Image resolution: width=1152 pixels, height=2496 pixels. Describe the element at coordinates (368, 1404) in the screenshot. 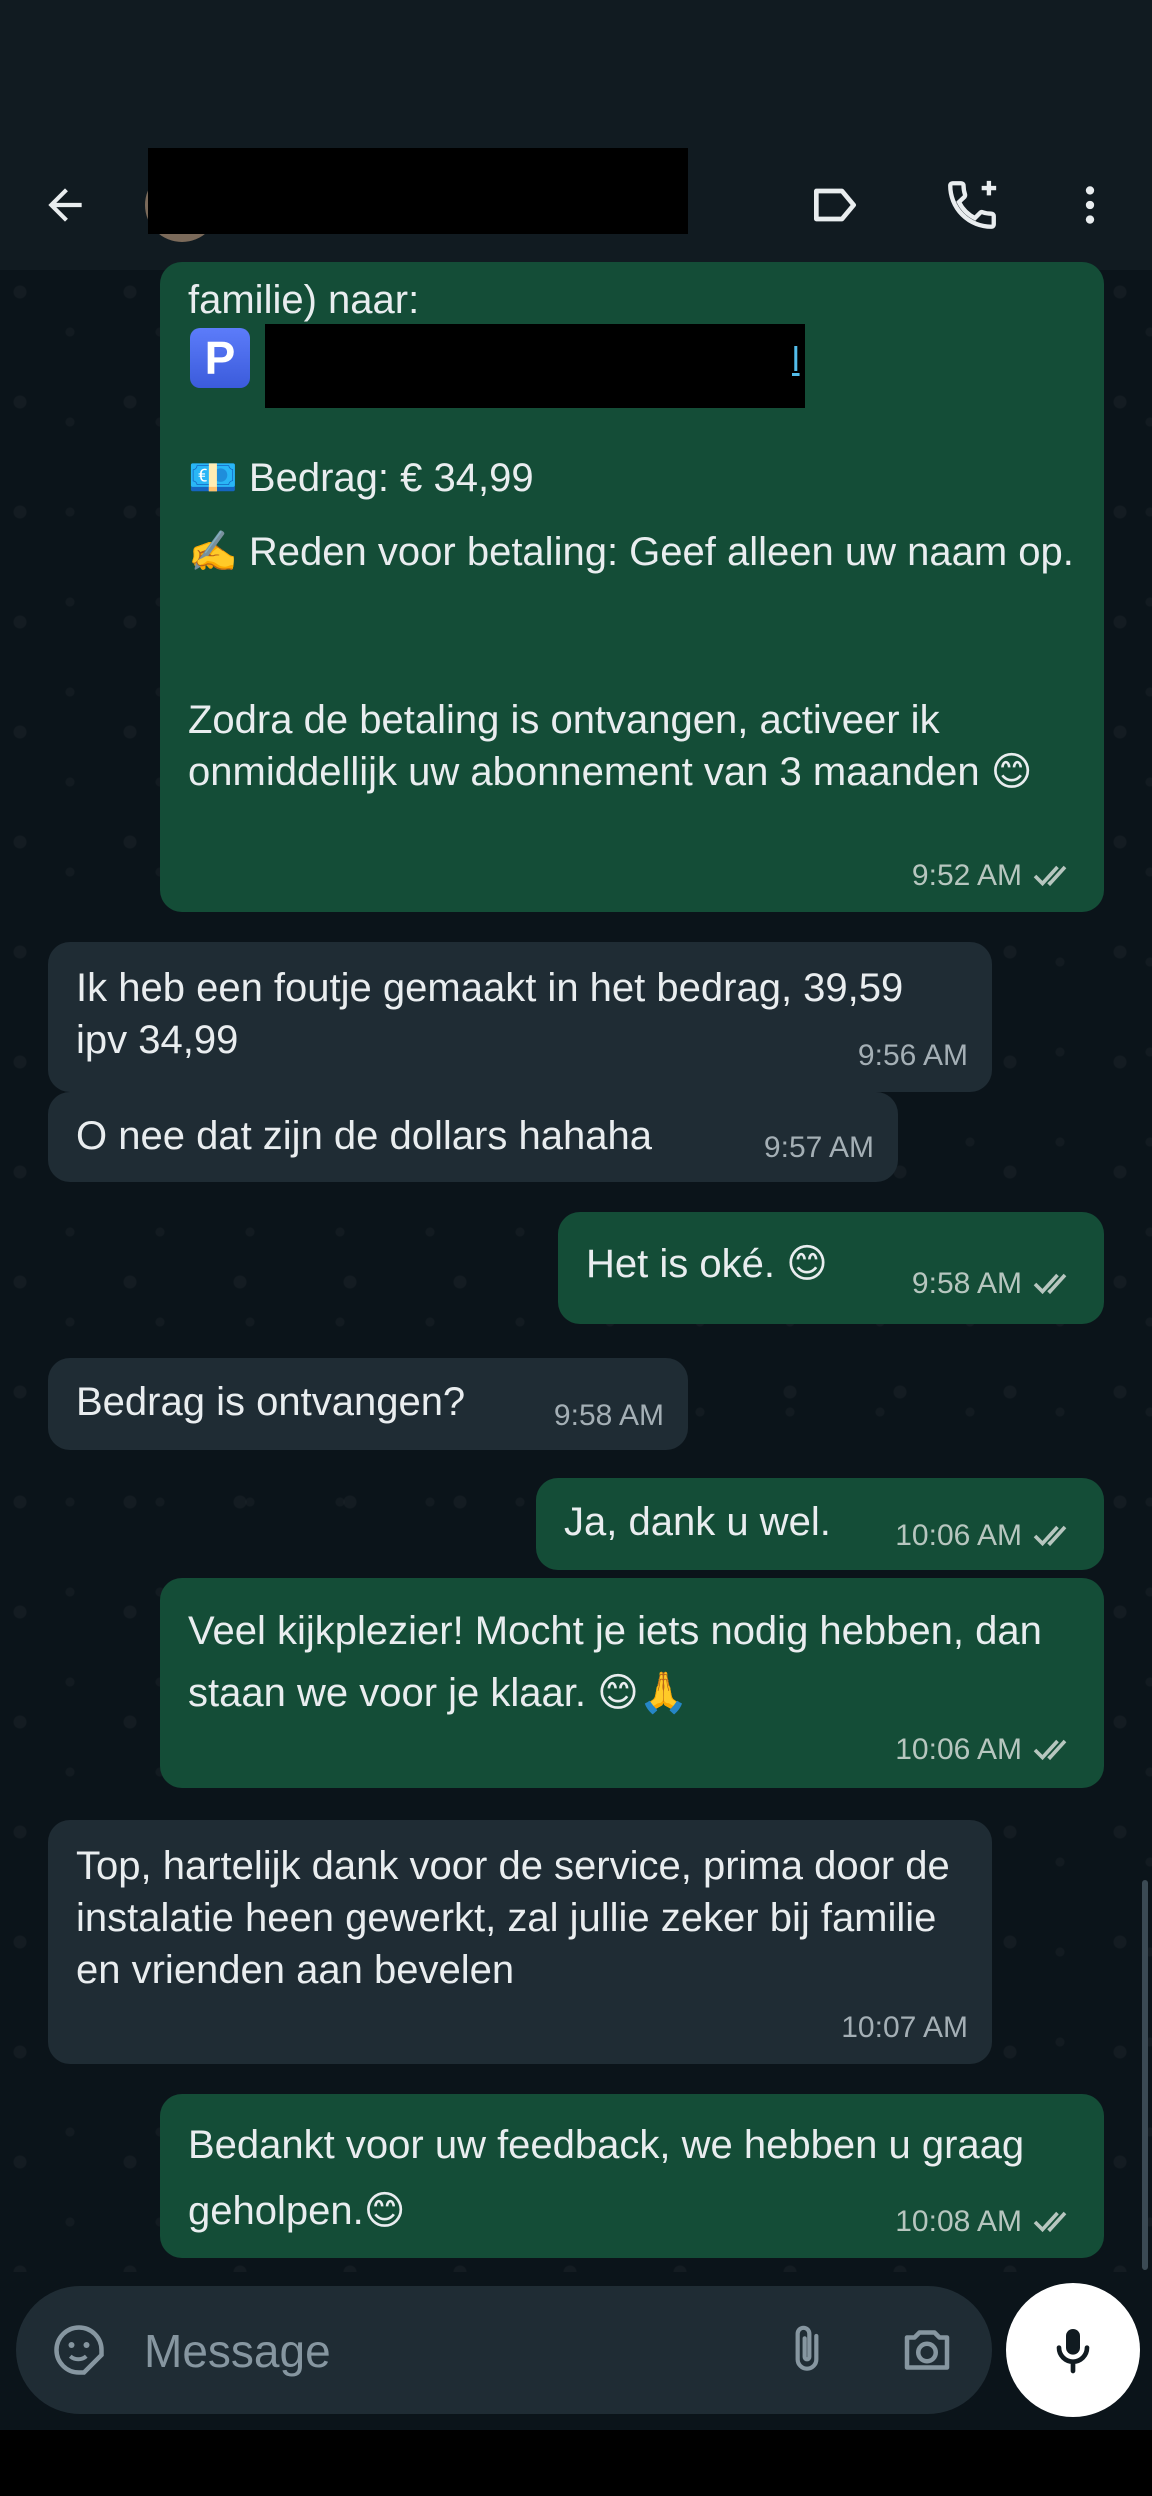

I see `message-incoming: Bedrag is ontvangen? 9:58 AM` at that location.